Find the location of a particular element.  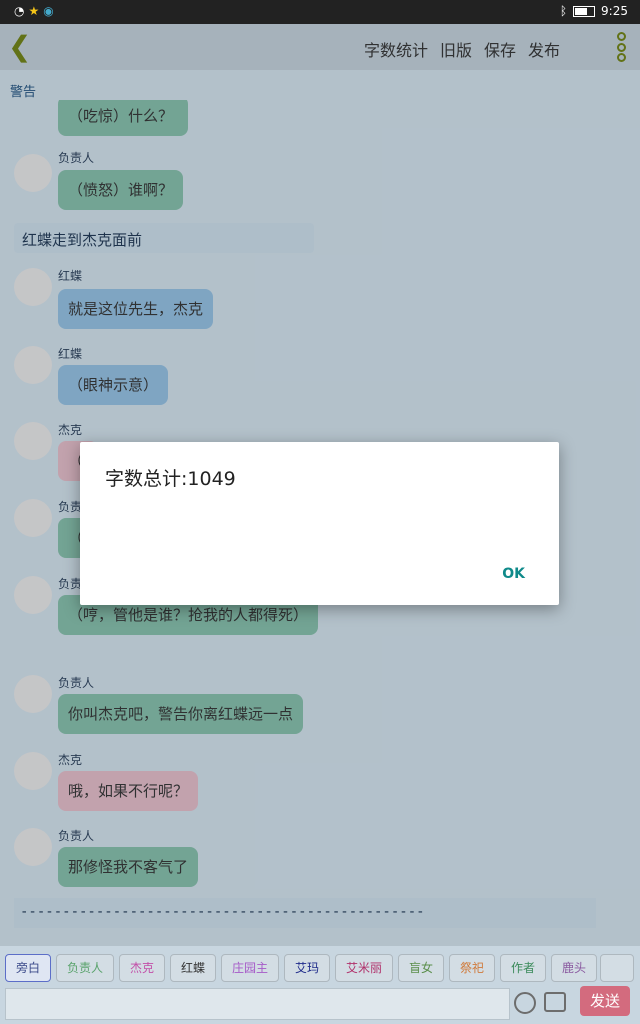

emoji-icon is located at coordinates (525, 1003).